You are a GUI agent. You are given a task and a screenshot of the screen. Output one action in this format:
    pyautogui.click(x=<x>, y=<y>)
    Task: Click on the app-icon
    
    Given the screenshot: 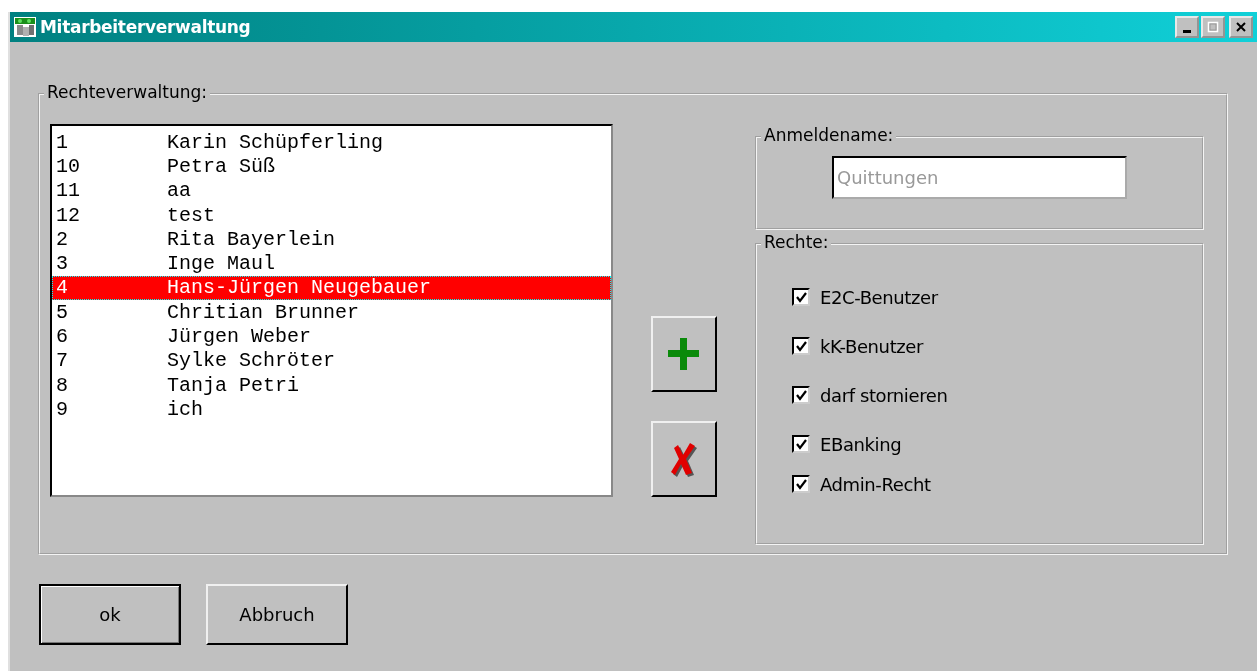 What is the action you would take?
    pyautogui.click(x=25, y=27)
    